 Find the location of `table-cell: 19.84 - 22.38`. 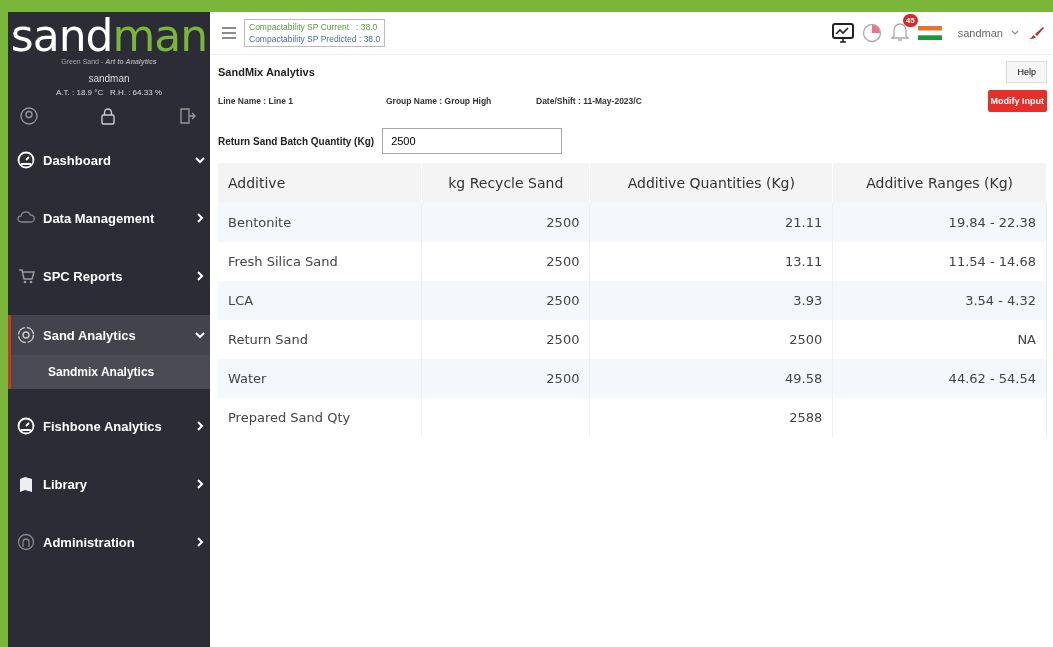

table-cell: 19.84 - 22.38 is located at coordinates (992, 222).